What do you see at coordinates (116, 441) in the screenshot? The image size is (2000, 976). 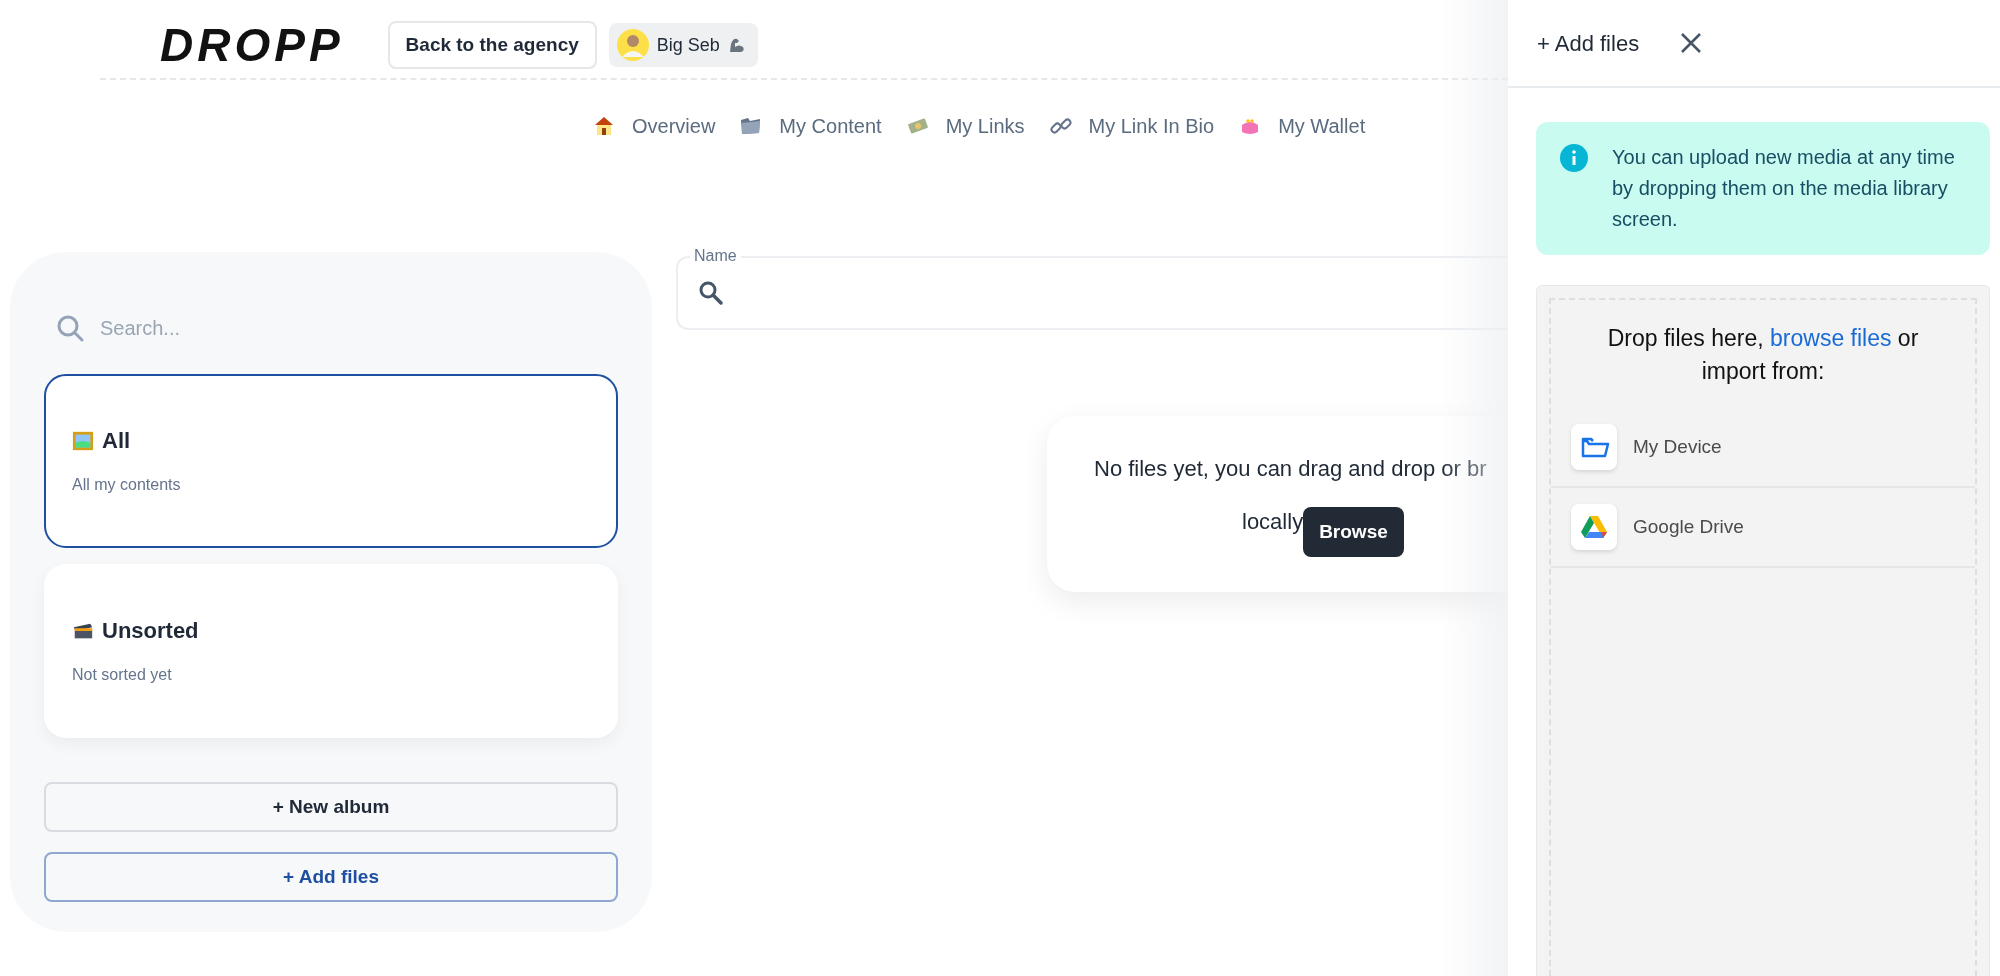 I see `album-title: All` at bounding box center [116, 441].